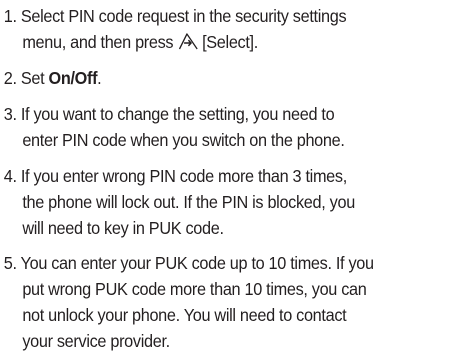  Describe the element at coordinates (73, 78) in the screenshot. I see `on-off-setting: On/Off` at that location.